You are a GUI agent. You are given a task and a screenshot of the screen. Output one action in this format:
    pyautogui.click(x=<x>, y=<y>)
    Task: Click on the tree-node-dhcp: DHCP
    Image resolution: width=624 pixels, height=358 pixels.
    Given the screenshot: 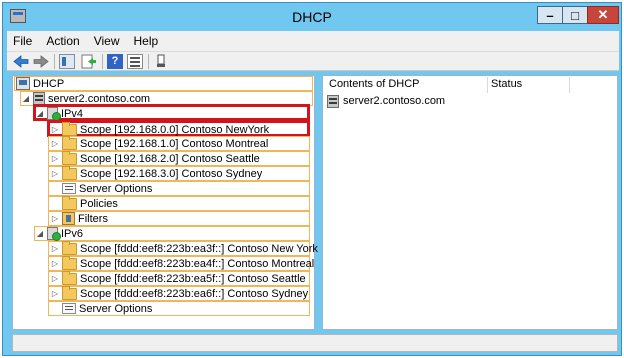 What is the action you would take?
    pyautogui.click(x=40, y=83)
    